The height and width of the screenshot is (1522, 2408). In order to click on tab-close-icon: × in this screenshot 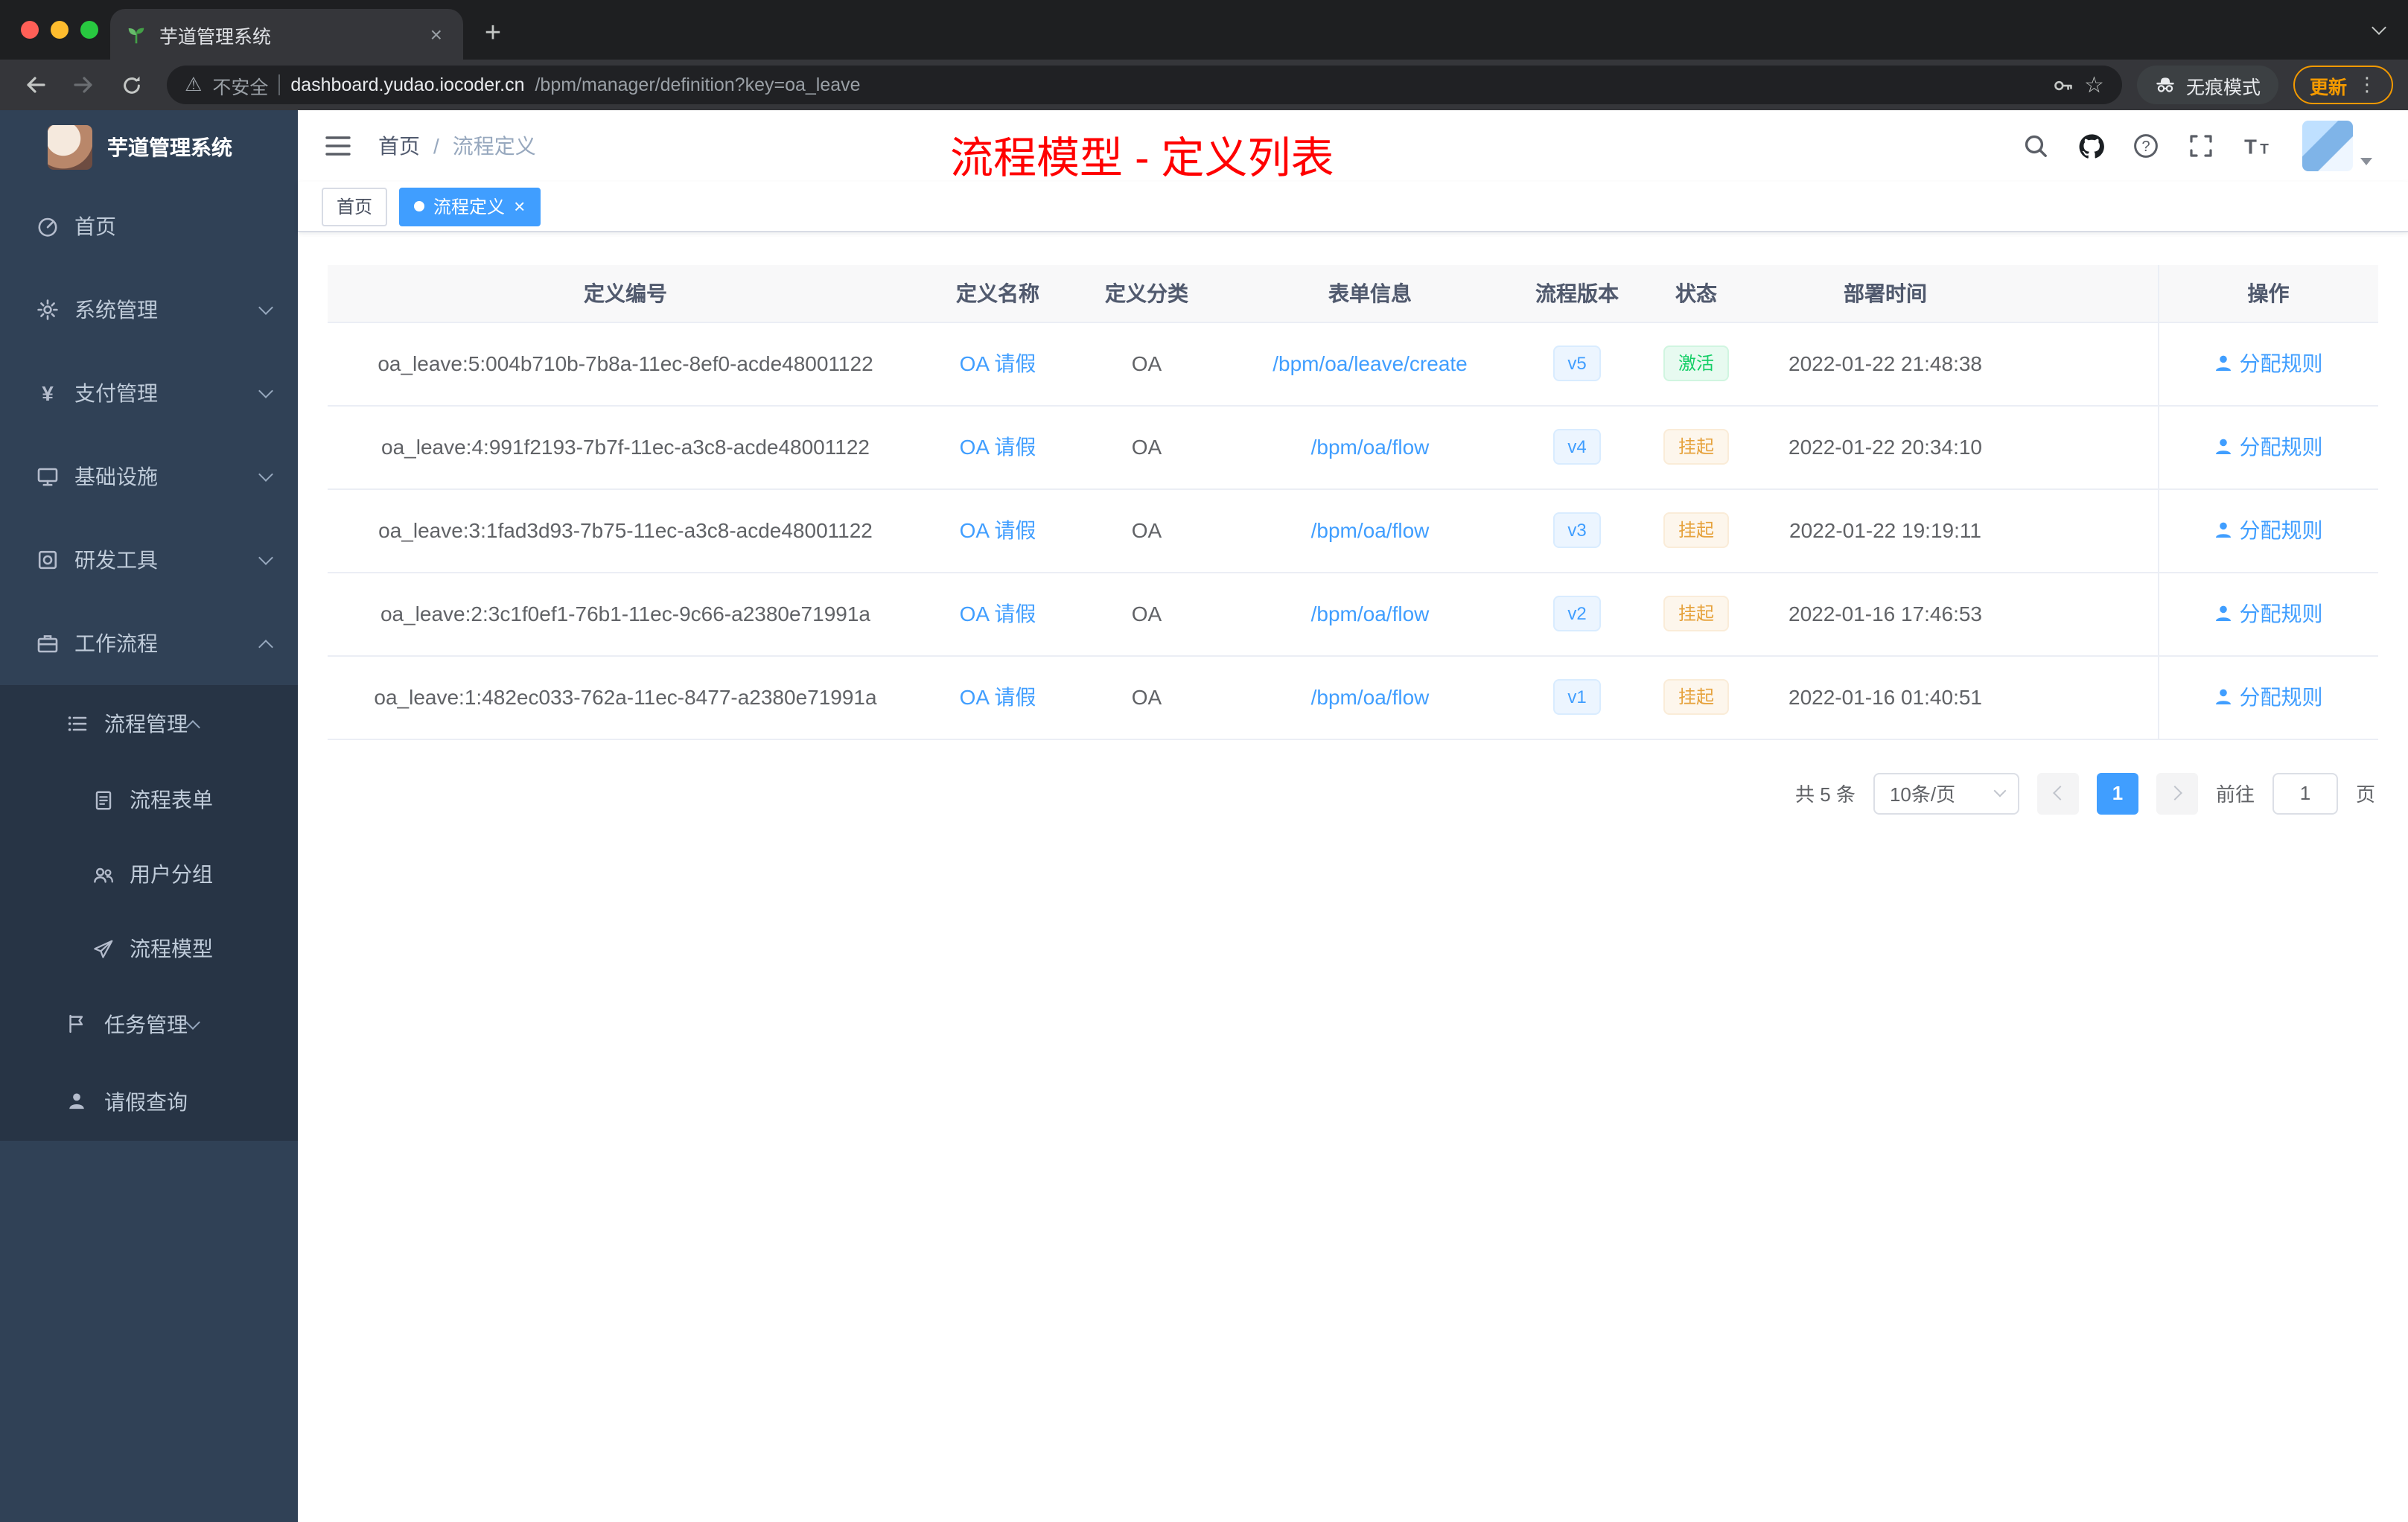, I will do `click(436, 34)`.